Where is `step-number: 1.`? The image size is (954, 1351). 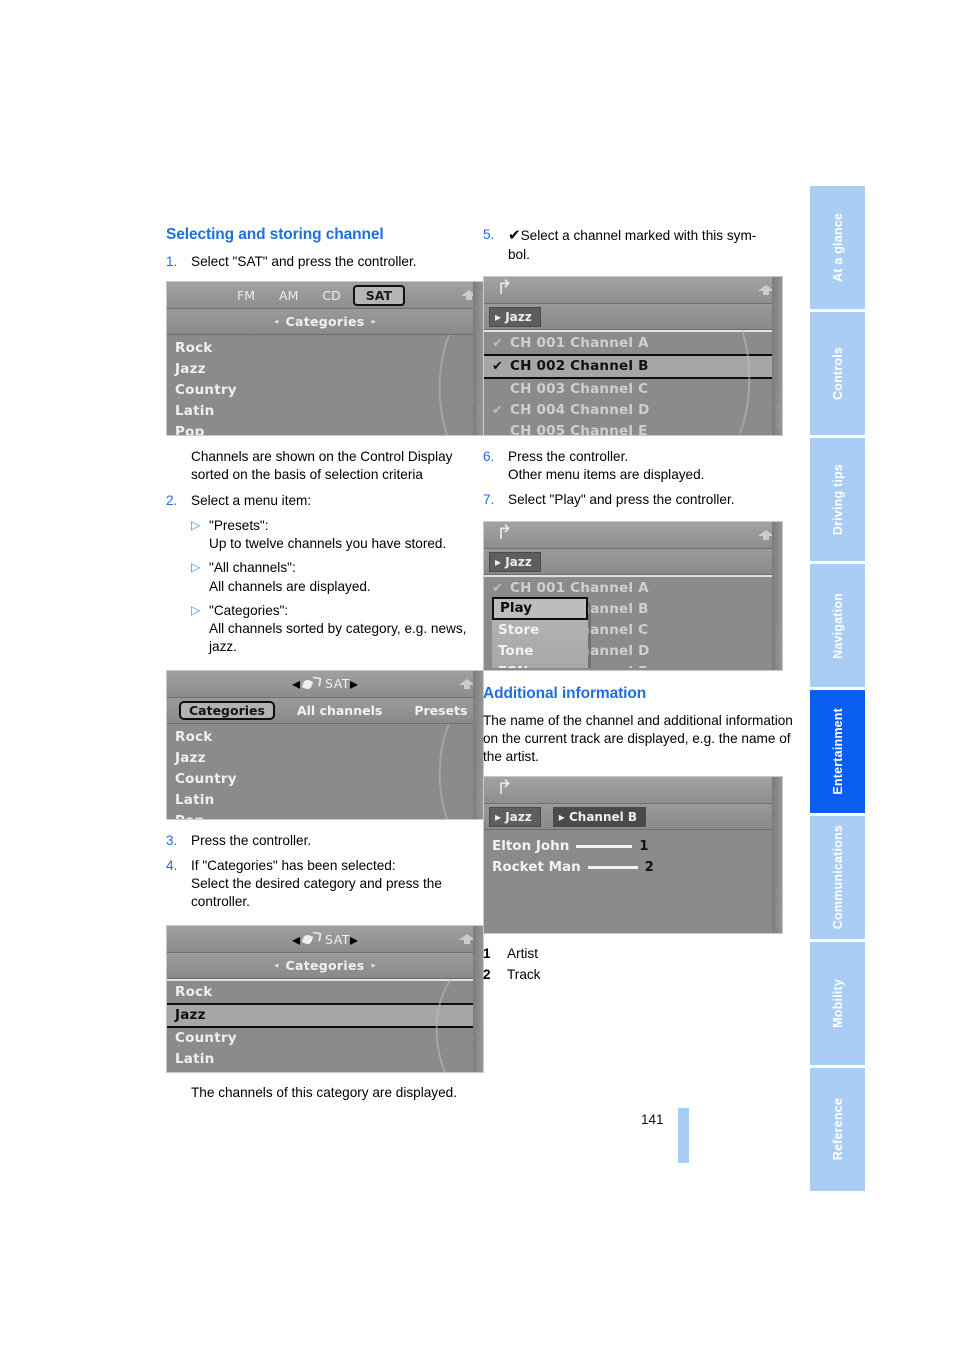
step-number: 1. is located at coordinates (172, 261).